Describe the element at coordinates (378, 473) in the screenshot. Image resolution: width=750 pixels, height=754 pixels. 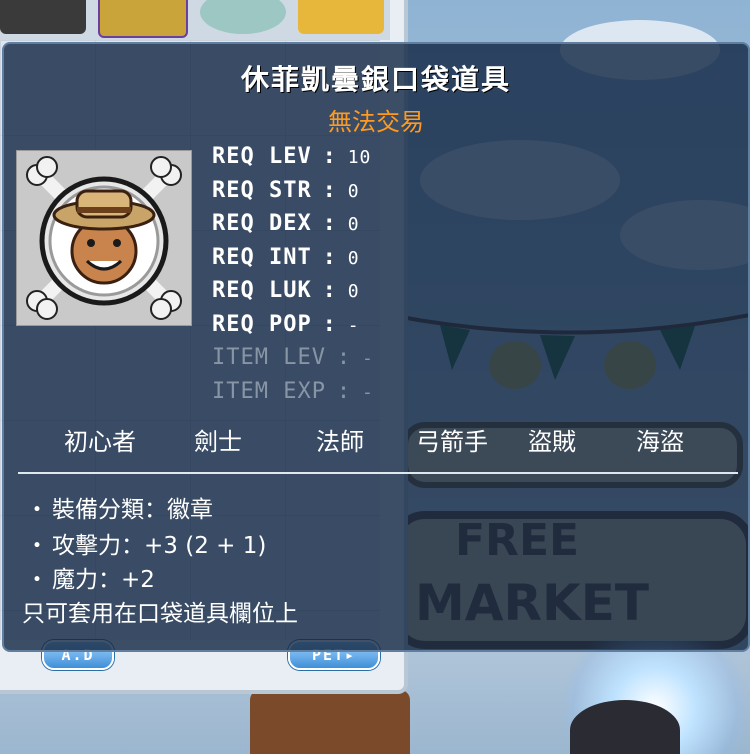
I see `divider` at that location.